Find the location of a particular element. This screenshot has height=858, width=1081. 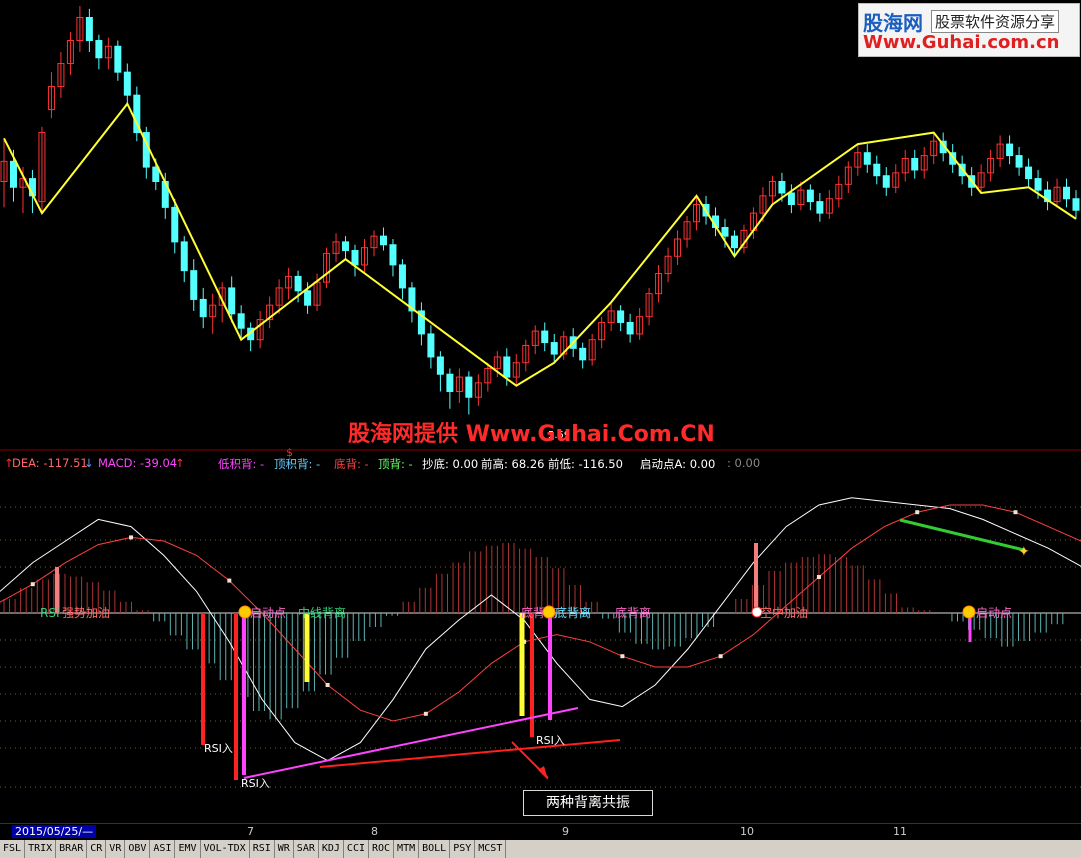

tab-emv: EMV is located at coordinates (188, 849).